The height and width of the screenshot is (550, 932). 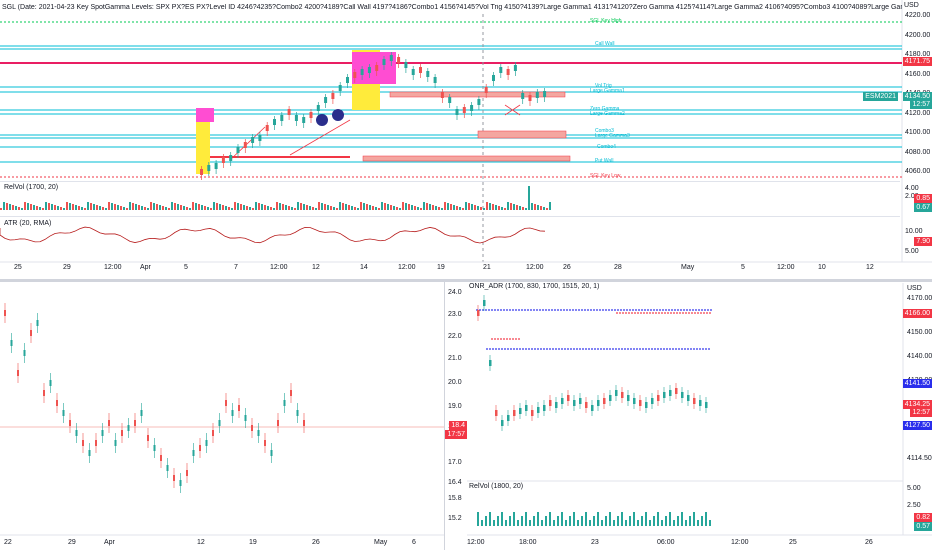 What do you see at coordinates (921, 412) in the screenshot?
I see `br-price-tag: 12:57` at bounding box center [921, 412].